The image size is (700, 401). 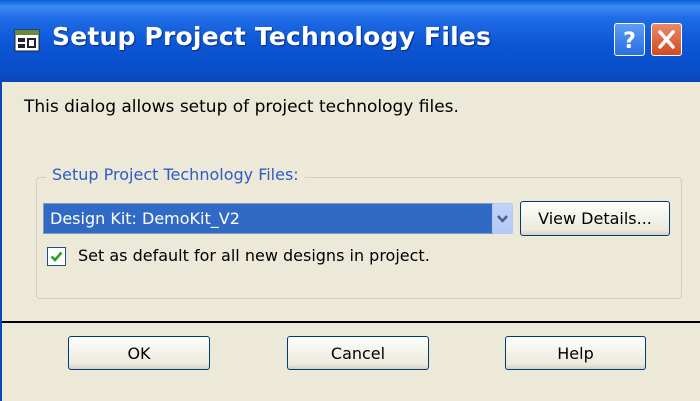 What do you see at coordinates (351, 322) in the screenshot?
I see `separator-line` at bounding box center [351, 322].